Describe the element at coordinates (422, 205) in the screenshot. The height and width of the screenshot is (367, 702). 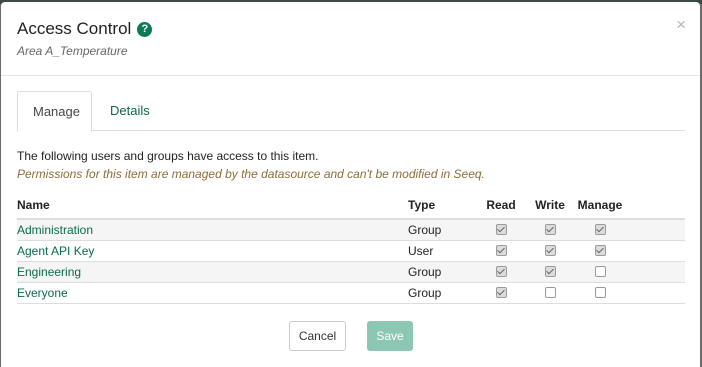
I see `header-type: Type` at that location.